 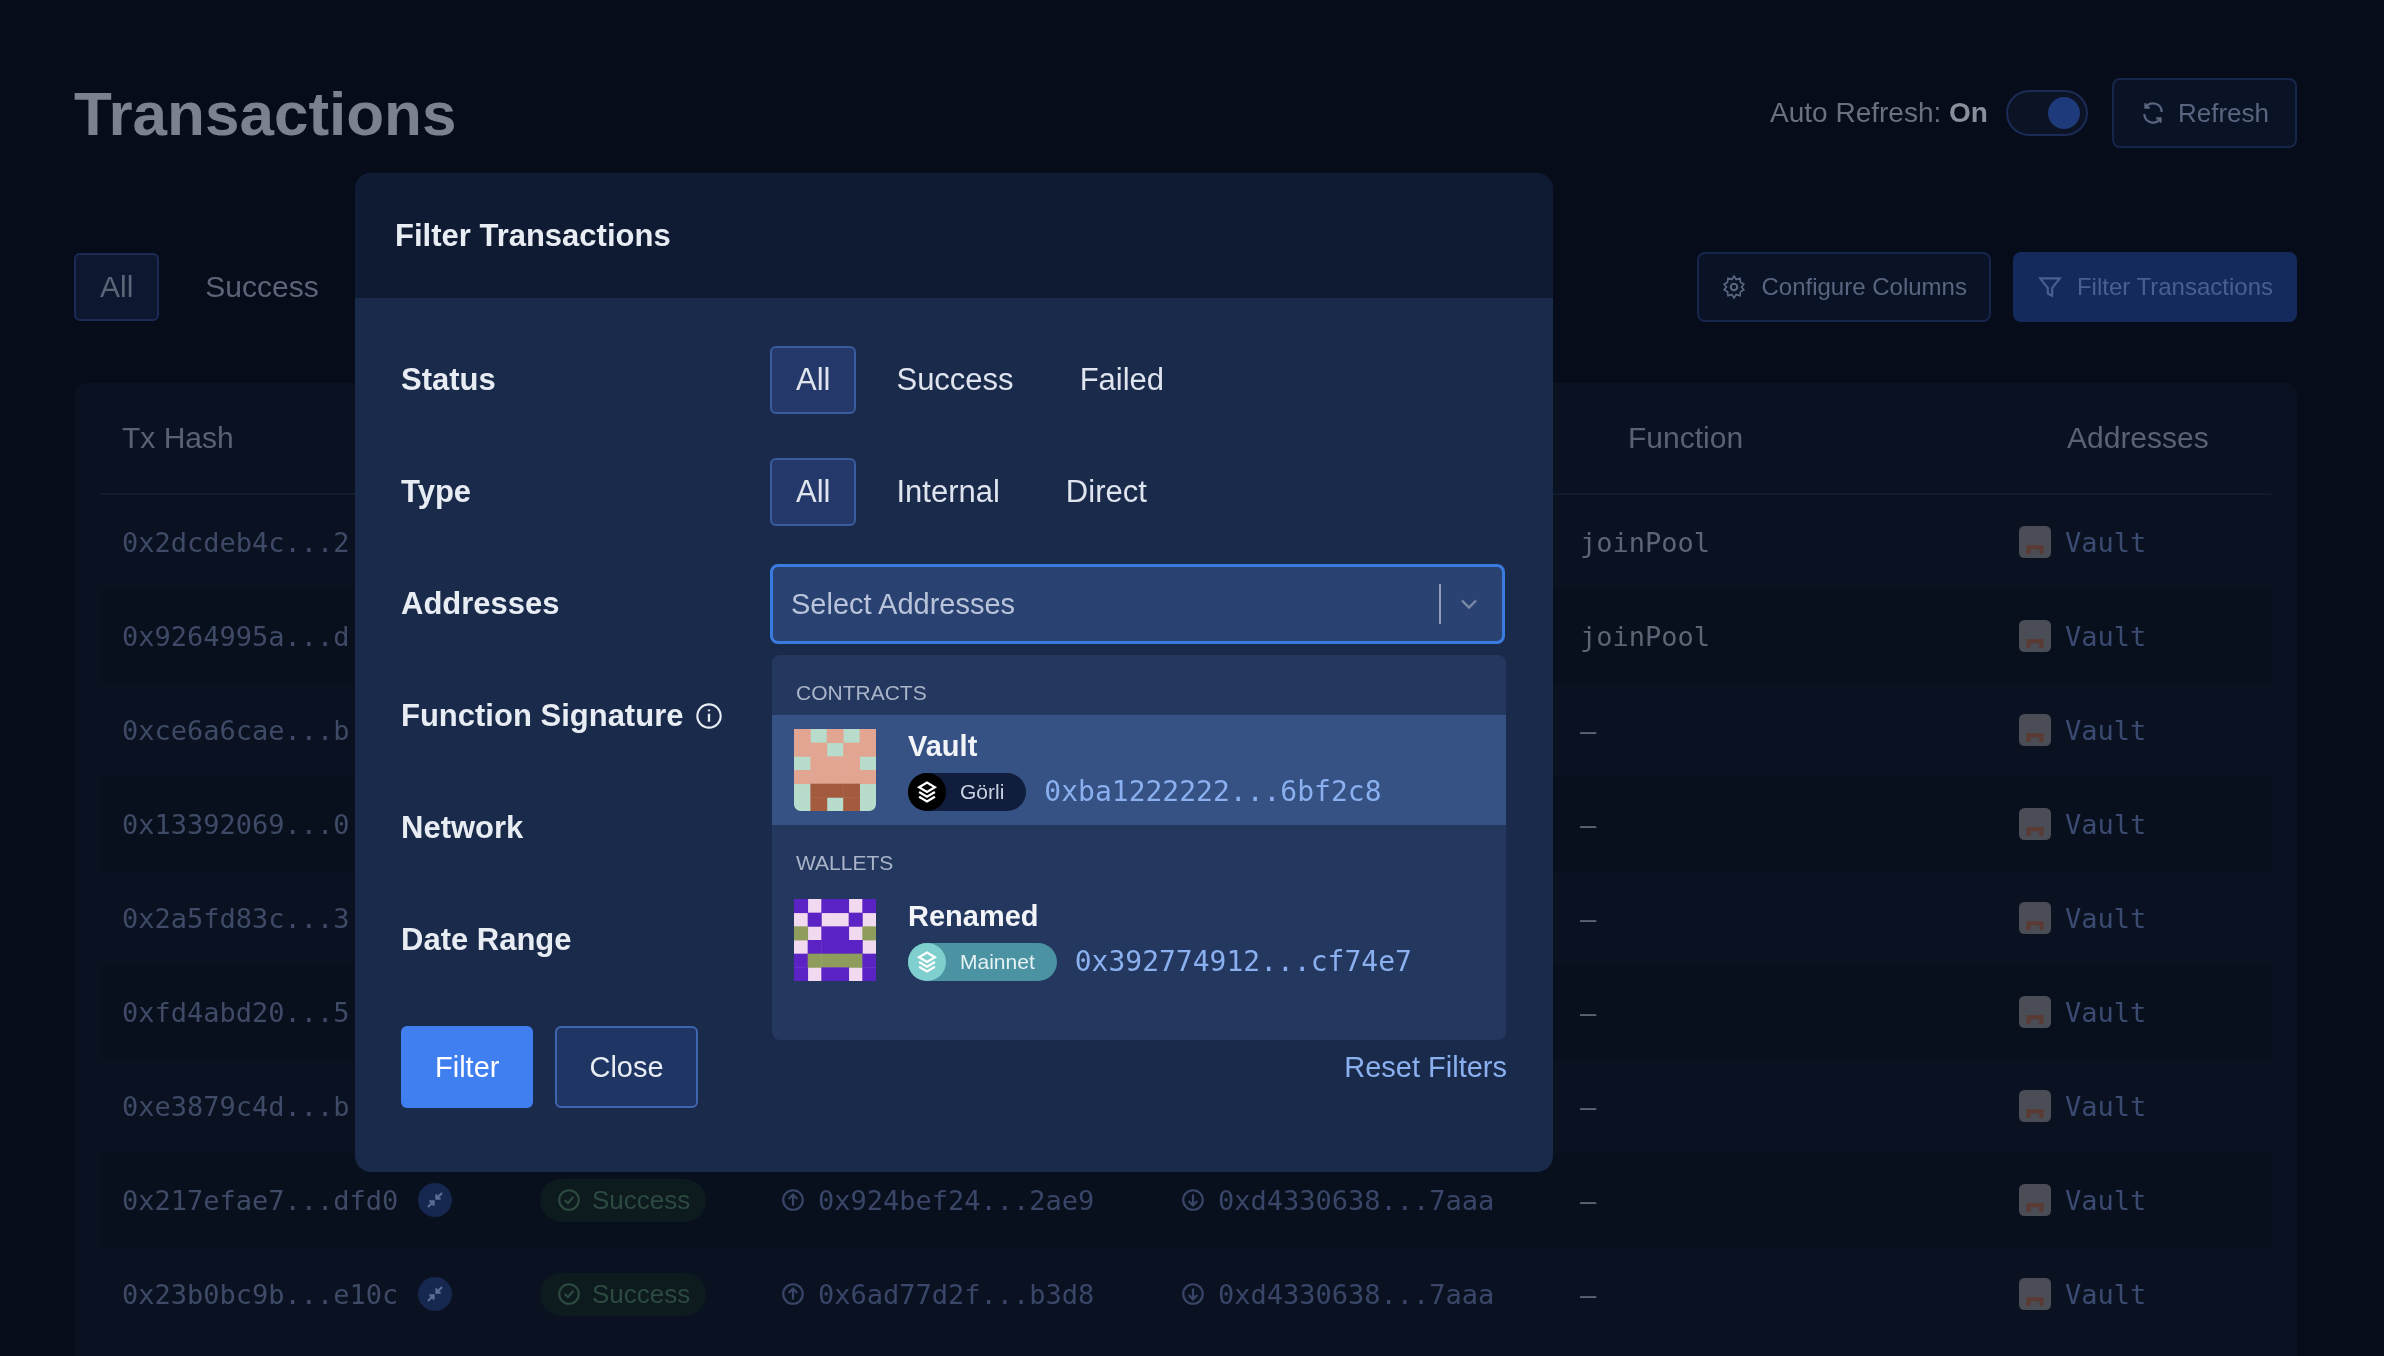 What do you see at coordinates (236, 1106) in the screenshot?
I see `tx-hash: 0xe3879c4d...b` at bounding box center [236, 1106].